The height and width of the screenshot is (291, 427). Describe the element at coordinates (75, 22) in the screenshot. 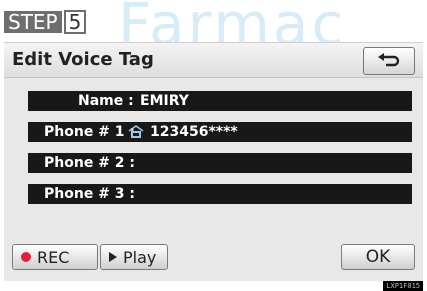

I see `step-number: 5` at that location.